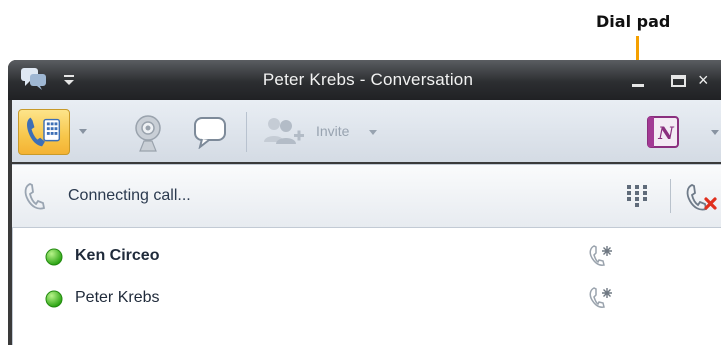 The image size is (721, 345). What do you see at coordinates (117, 297) in the screenshot?
I see `participant-name: Peter Krebs` at bounding box center [117, 297].